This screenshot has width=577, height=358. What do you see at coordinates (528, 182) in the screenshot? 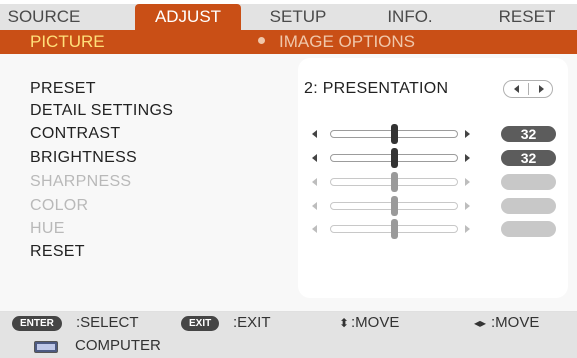
I see `sharpness-value` at bounding box center [528, 182].